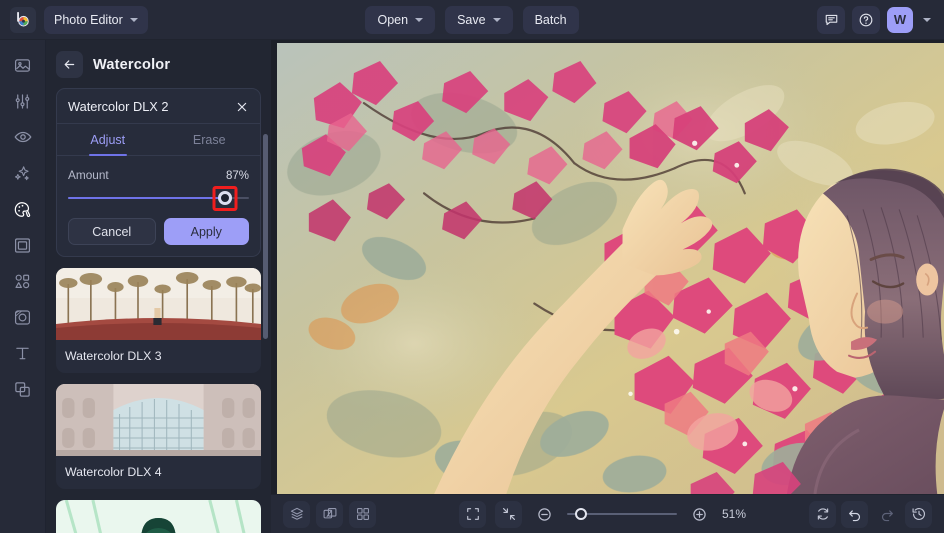 The image size is (944, 533). What do you see at coordinates (699, 514) in the screenshot?
I see `zoom-in-button` at bounding box center [699, 514].